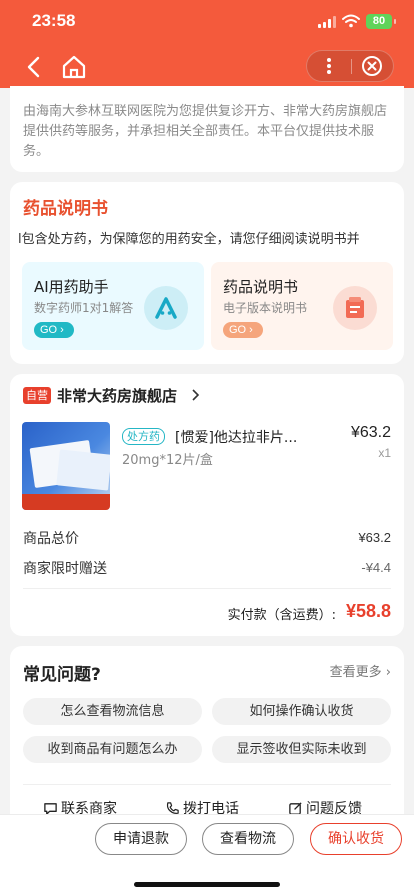 The image size is (414, 896). I want to click on faq-question: 收到商品有问题怎么办, so click(112, 749).